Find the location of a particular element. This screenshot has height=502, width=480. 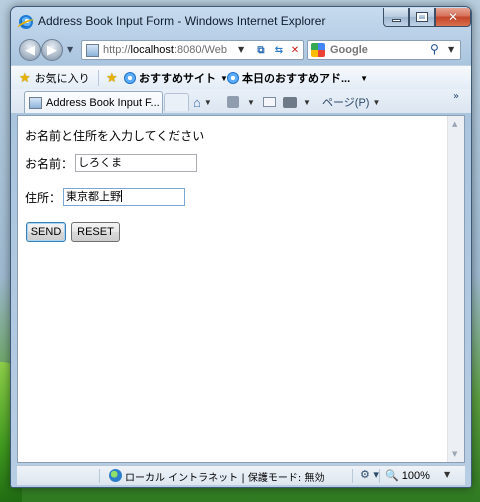

page-heading: お名前と住所を入力してください is located at coordinates (115, 136).